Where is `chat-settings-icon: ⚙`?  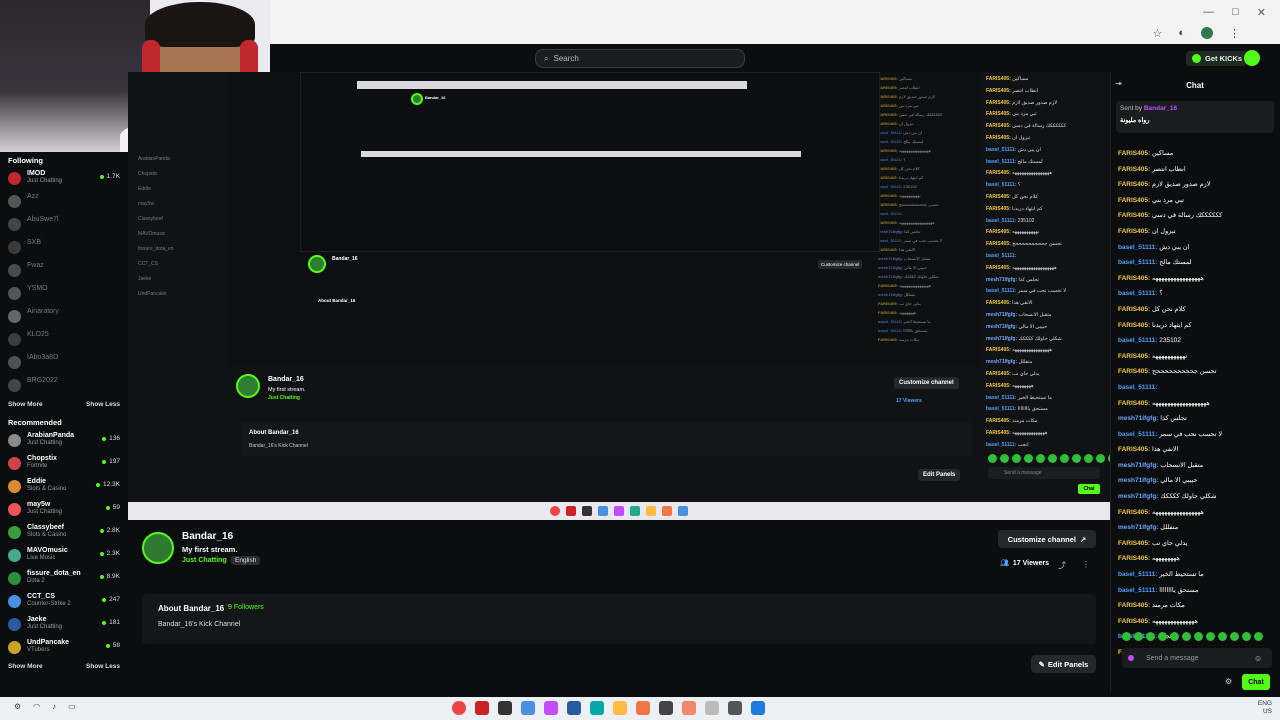 chat-settings-icon: ⚙ is located at coordinates (1228, 681).